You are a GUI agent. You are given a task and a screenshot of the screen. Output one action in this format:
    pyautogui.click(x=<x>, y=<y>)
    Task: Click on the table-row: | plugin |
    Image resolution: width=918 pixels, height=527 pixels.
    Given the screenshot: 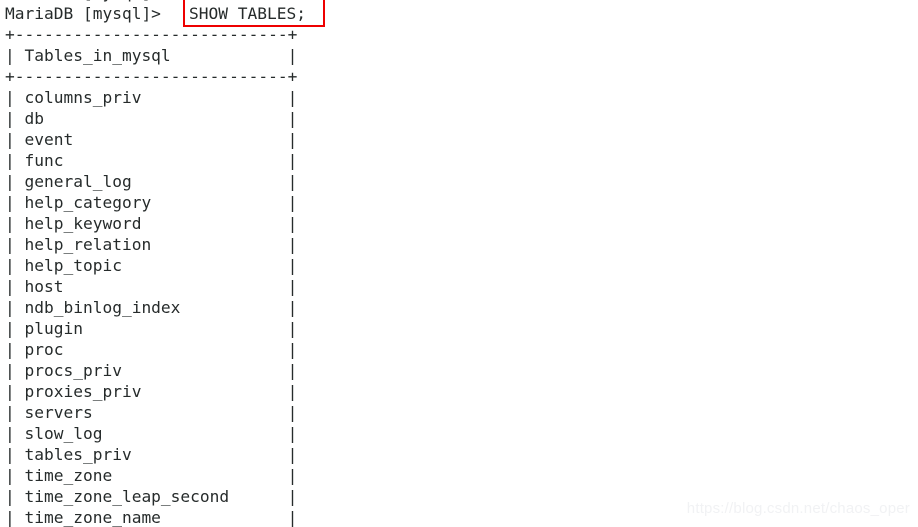 What is the action you would take?
    pyautogui.click(x=151, y=328)
    